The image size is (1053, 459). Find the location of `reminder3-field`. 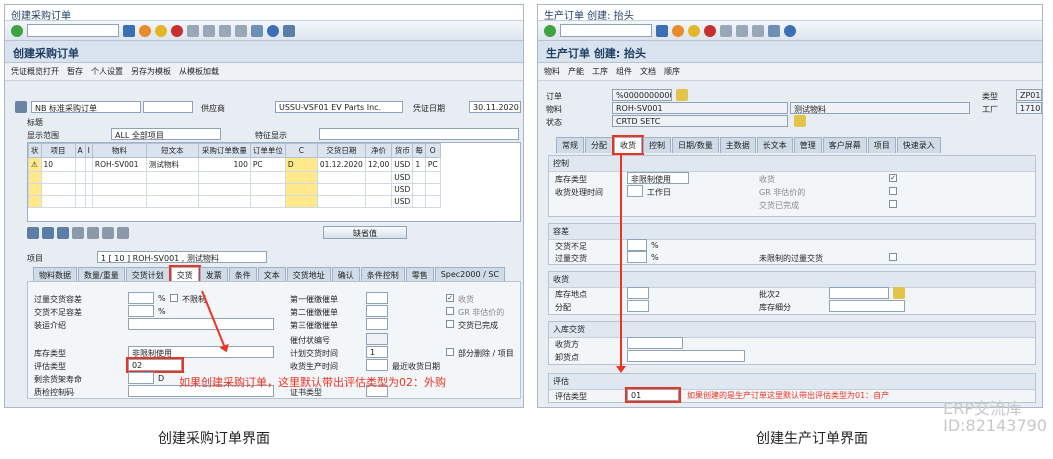

reminder3-field is located at coordinates (377, 324).